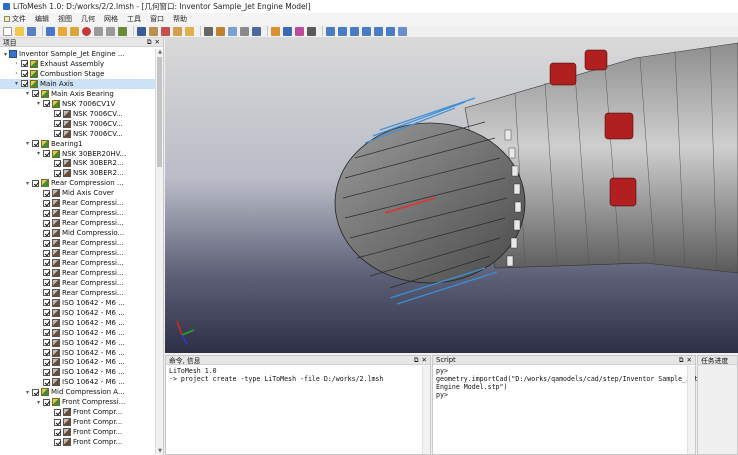 This screenshot has height=455, width=738. I want to click on clip-icon, so click(311, 31).